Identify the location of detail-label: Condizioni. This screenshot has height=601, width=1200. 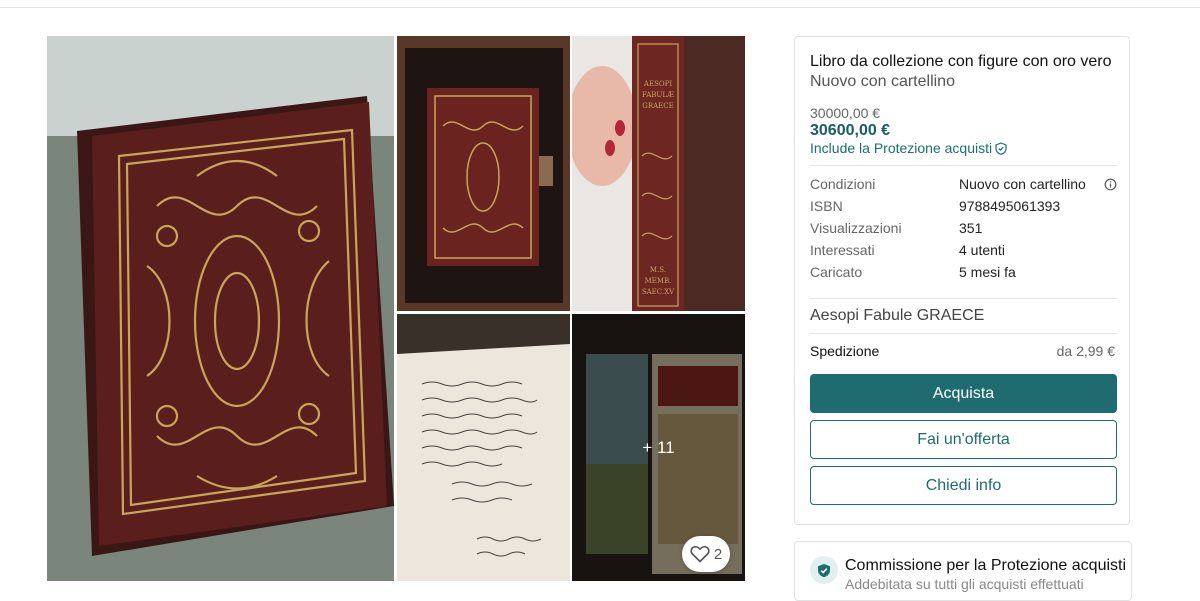
(843, 184).